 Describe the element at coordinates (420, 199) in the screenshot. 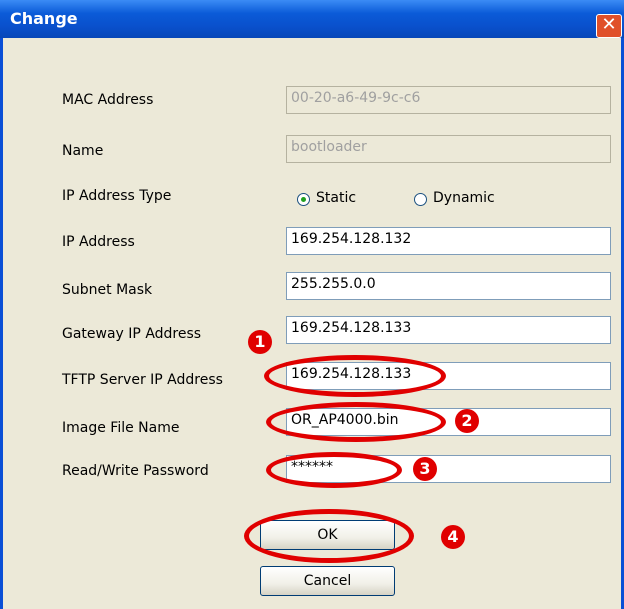

I see `dynamic-radio` at that location.